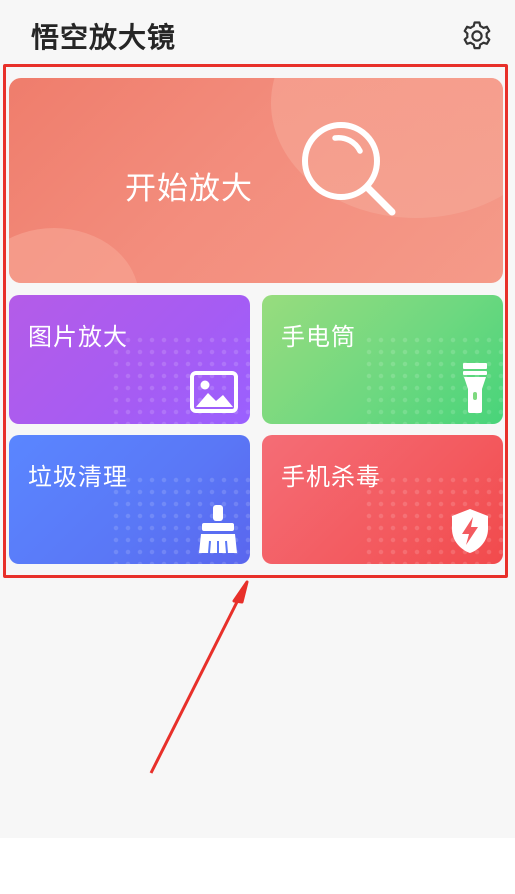 Image resolution: width=515 pixels, height=894 pixels. I want to click on app-header: 悟空放大镜, so click(257, 33).